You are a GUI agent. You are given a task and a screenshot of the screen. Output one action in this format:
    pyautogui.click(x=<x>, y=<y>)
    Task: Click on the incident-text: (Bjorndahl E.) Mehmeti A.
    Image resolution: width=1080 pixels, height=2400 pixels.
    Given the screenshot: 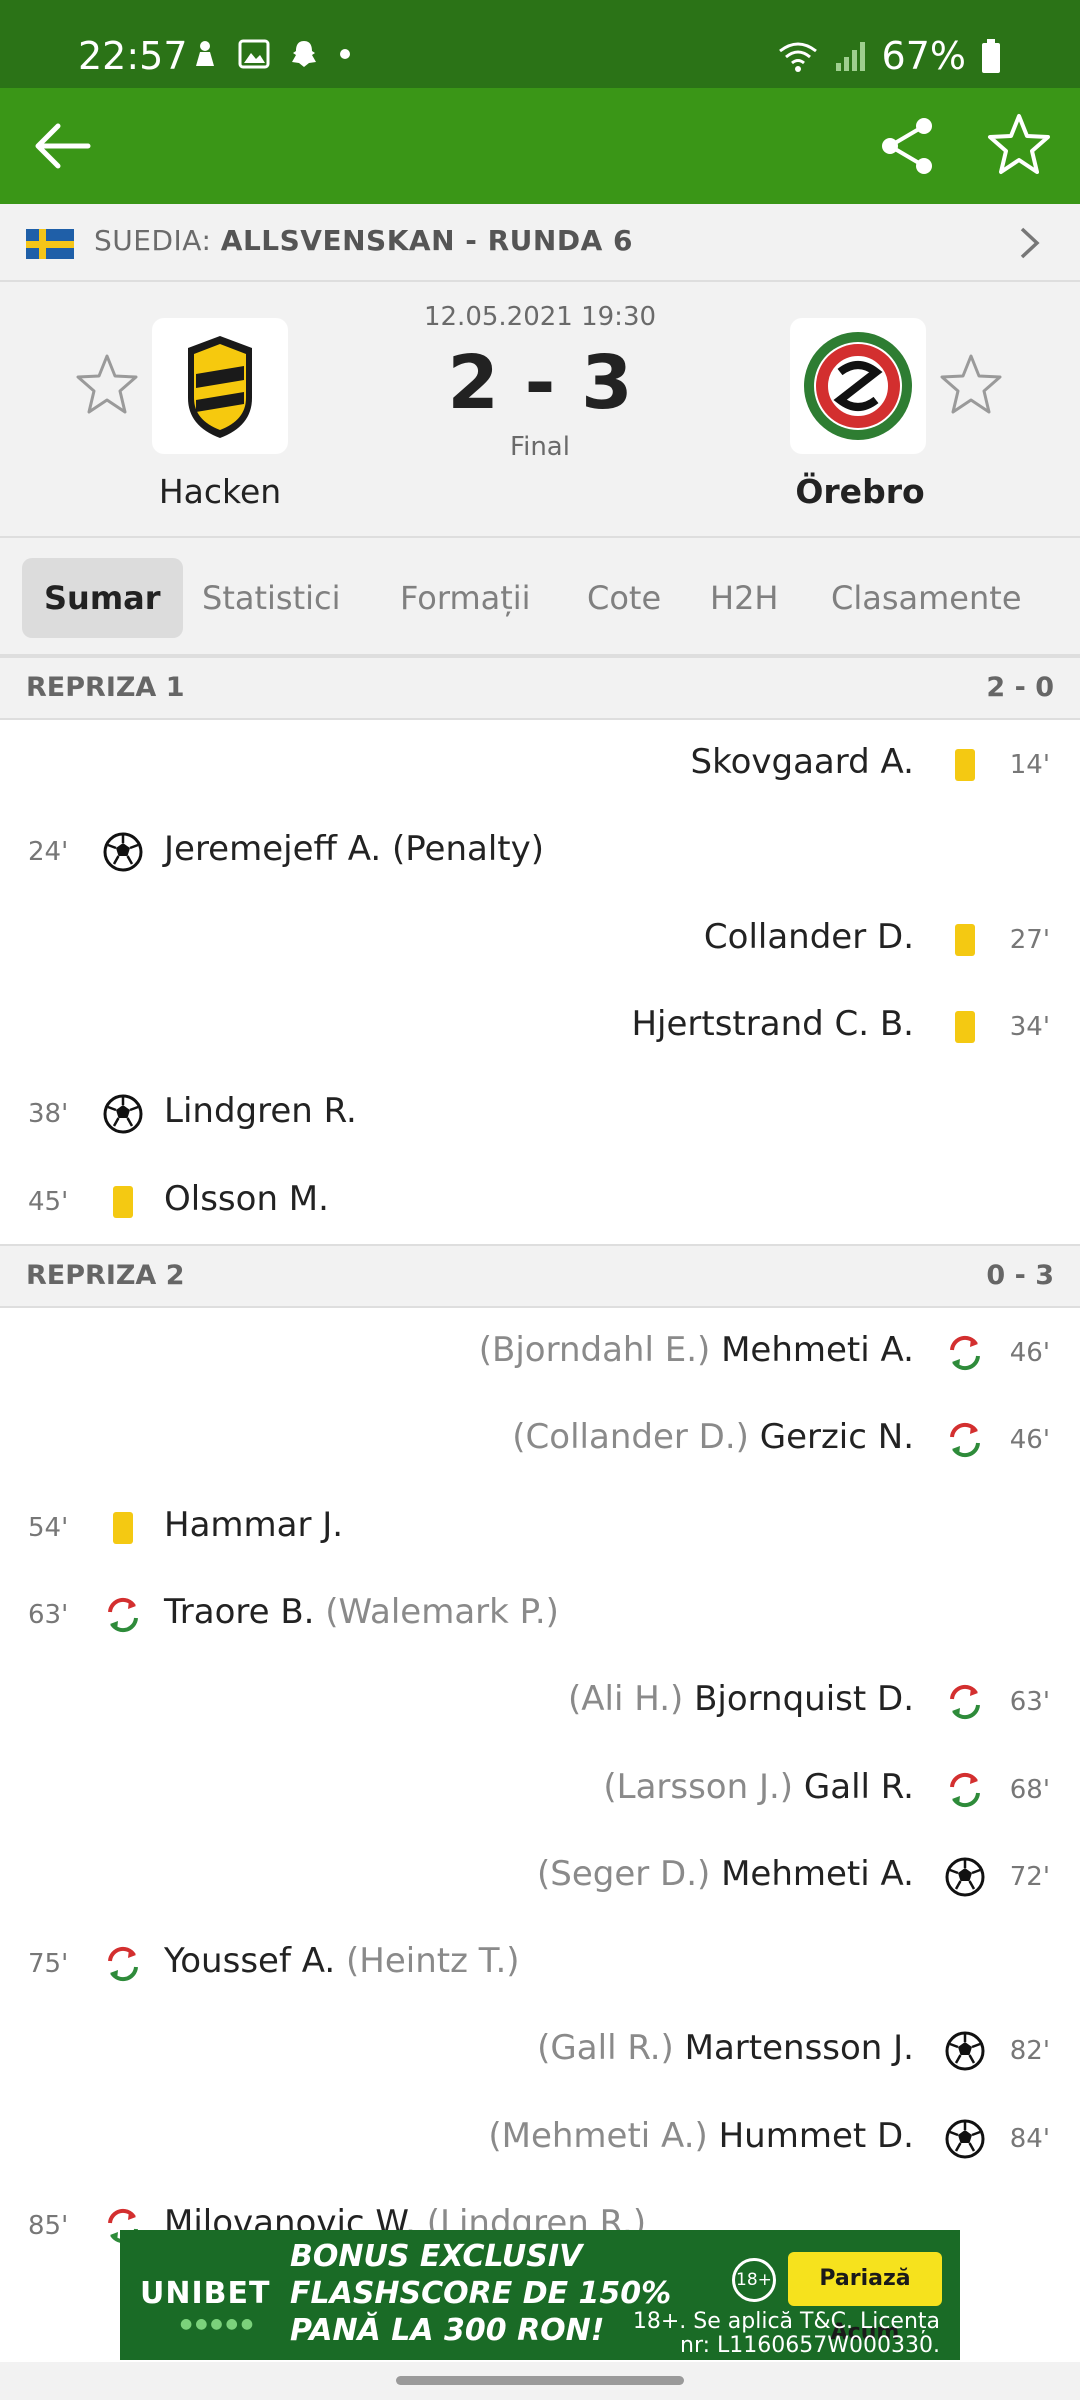 What is the action you would take?
    pyautogui.click(x=696, y=1350)
    